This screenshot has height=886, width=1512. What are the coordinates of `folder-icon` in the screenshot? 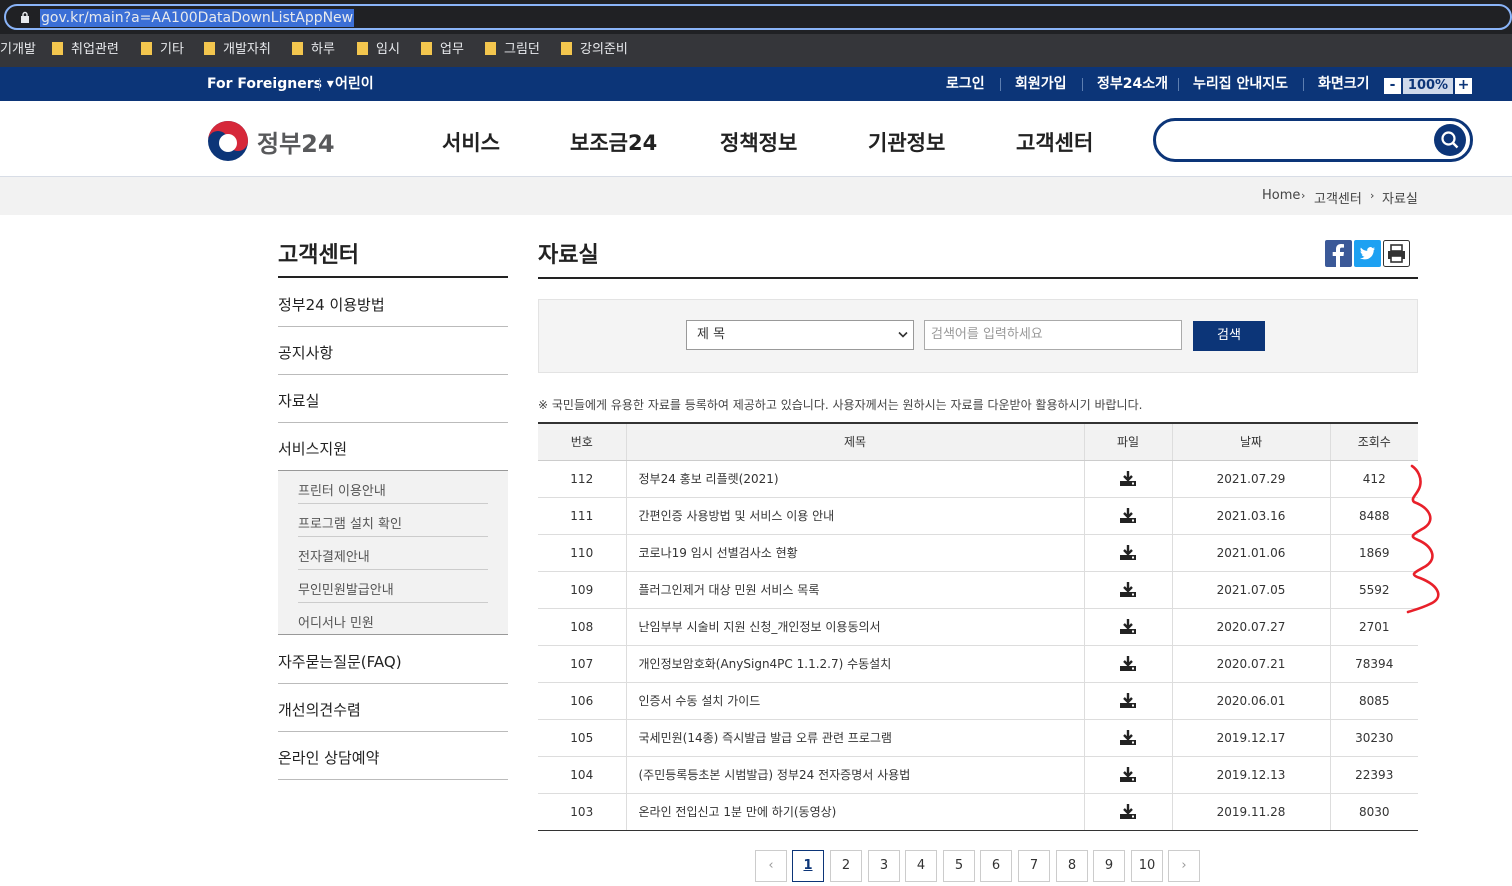 It's located at (566, 48).